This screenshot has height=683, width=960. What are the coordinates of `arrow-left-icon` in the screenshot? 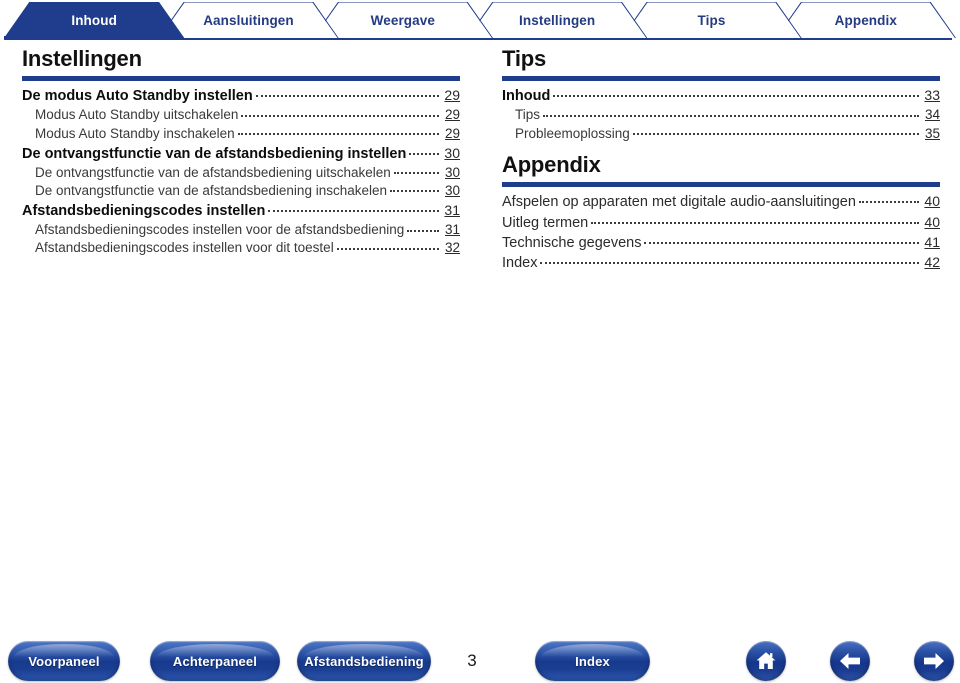 It's located at (850, 661).